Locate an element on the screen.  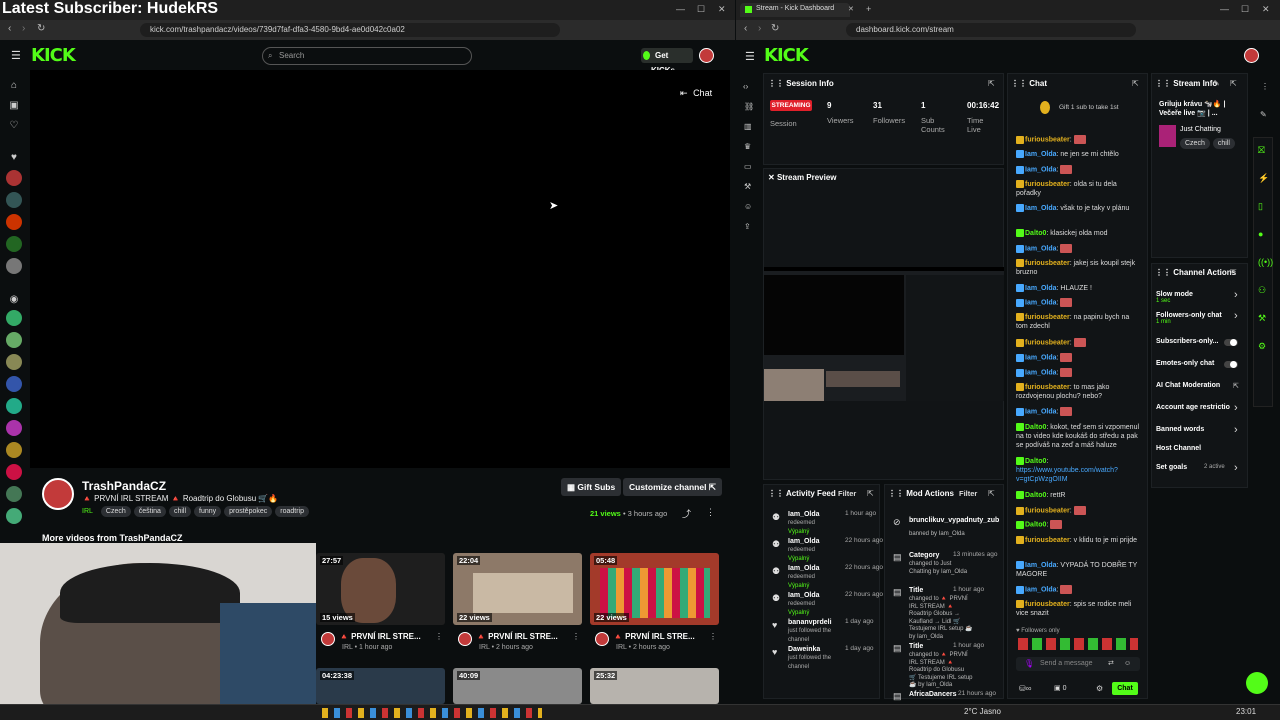
minimize-icon: — is located at coordinates (680, 9).